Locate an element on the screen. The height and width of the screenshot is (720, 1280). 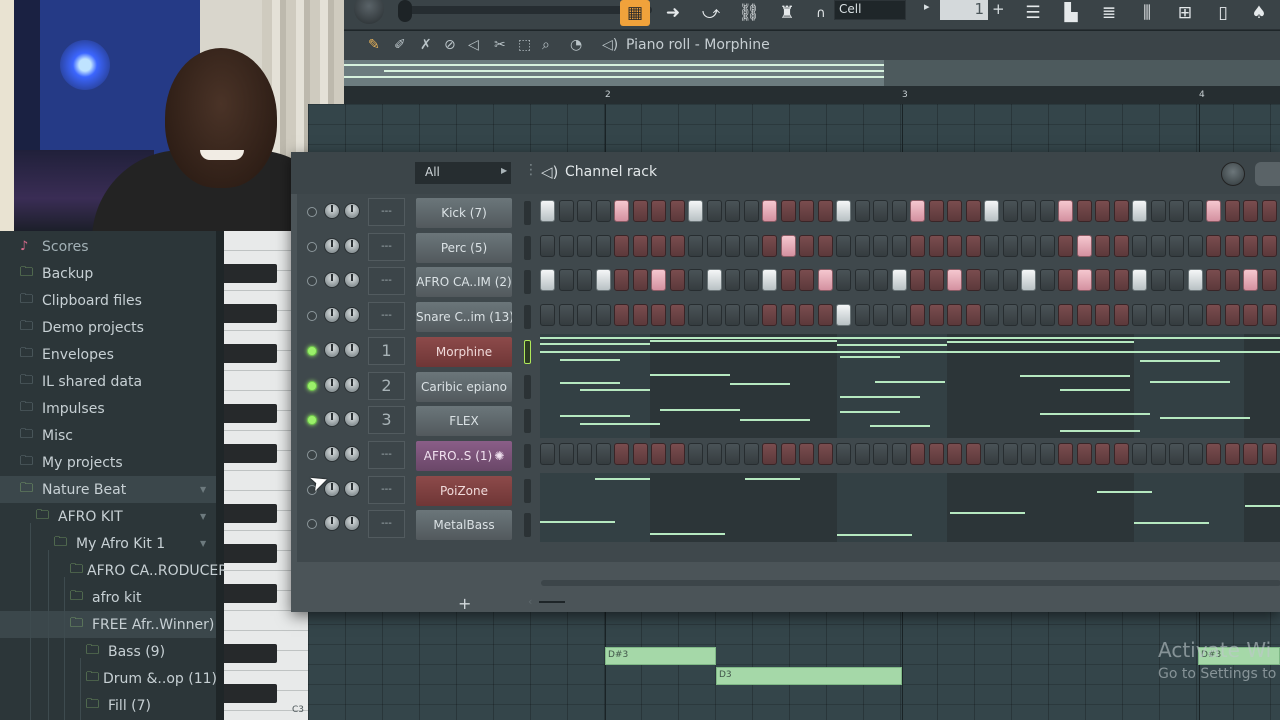
channel-name-button: Perc (5) is located at coordinates (464, 247).